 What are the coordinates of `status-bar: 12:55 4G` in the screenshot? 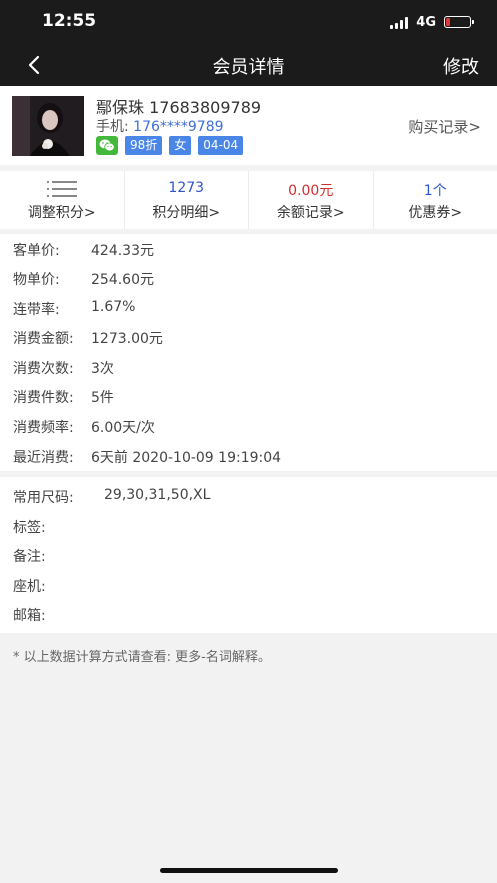 It's located at (248, 22).